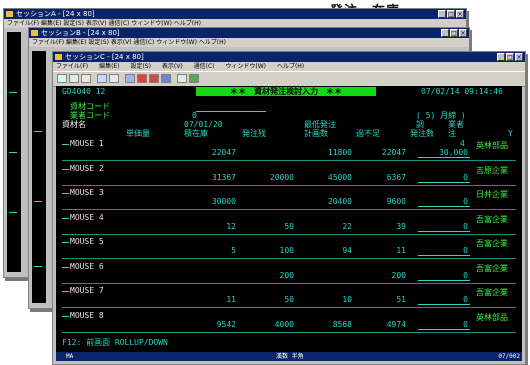 This screenshot has height=365, width=530. I want to click on status-right: 07/002, so click(509, 356).